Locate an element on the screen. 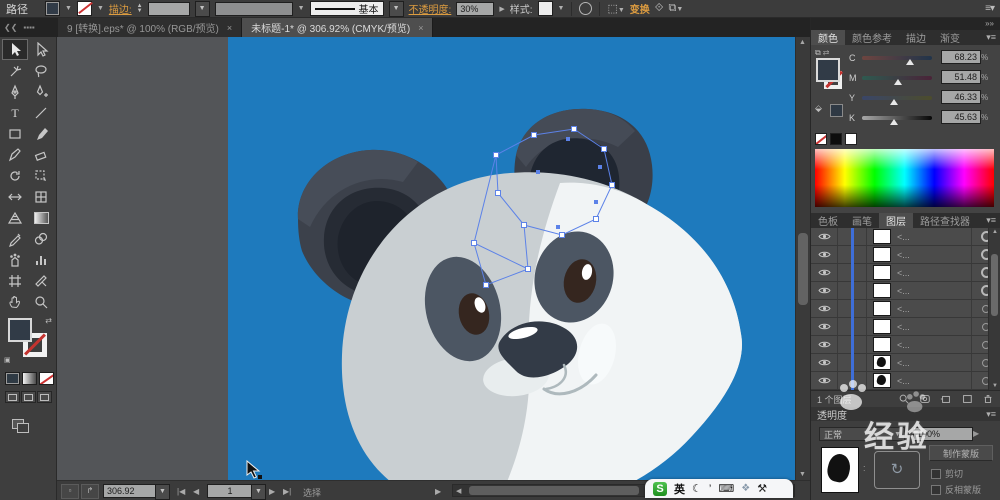  width-tool is located at coordinates (15, 196).